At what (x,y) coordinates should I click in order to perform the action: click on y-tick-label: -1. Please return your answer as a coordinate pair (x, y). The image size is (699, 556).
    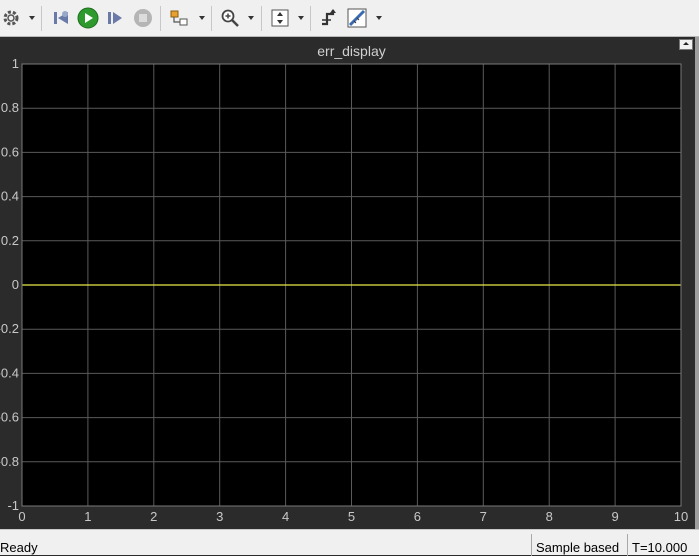
    Looking at the image, I should click on (13, 505).